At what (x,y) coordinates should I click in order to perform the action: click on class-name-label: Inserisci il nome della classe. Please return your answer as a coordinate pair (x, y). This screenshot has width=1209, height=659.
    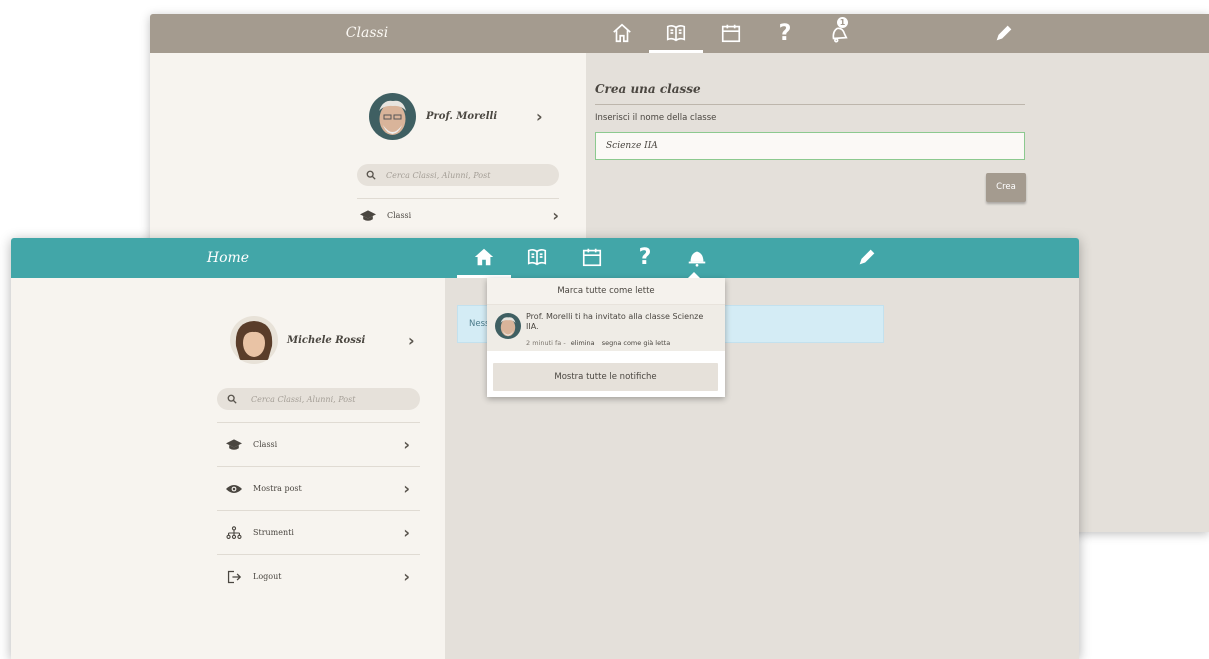
    Looking at the image, I should click on (656, 118).